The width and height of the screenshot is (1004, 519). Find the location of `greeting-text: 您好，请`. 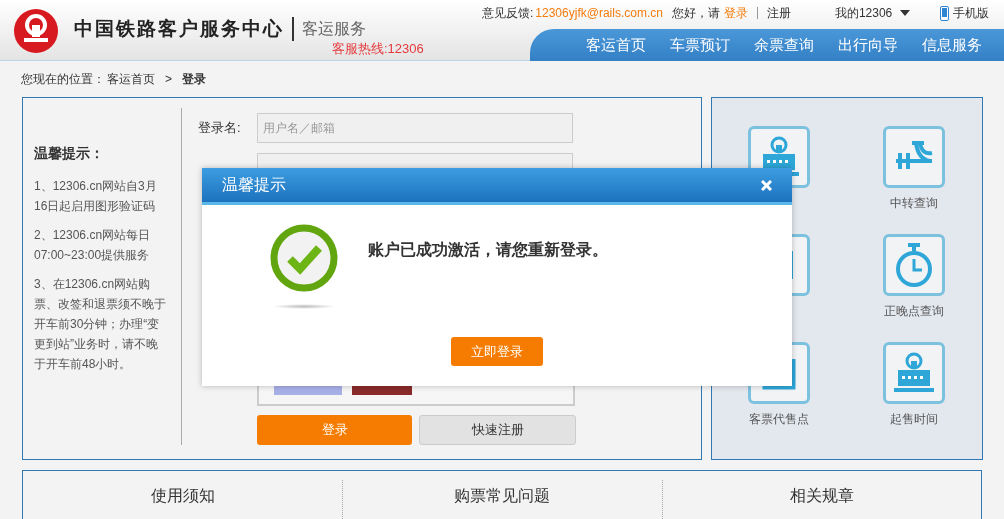

greeting-text: 您好，请 is located at coordinates (695, 13).